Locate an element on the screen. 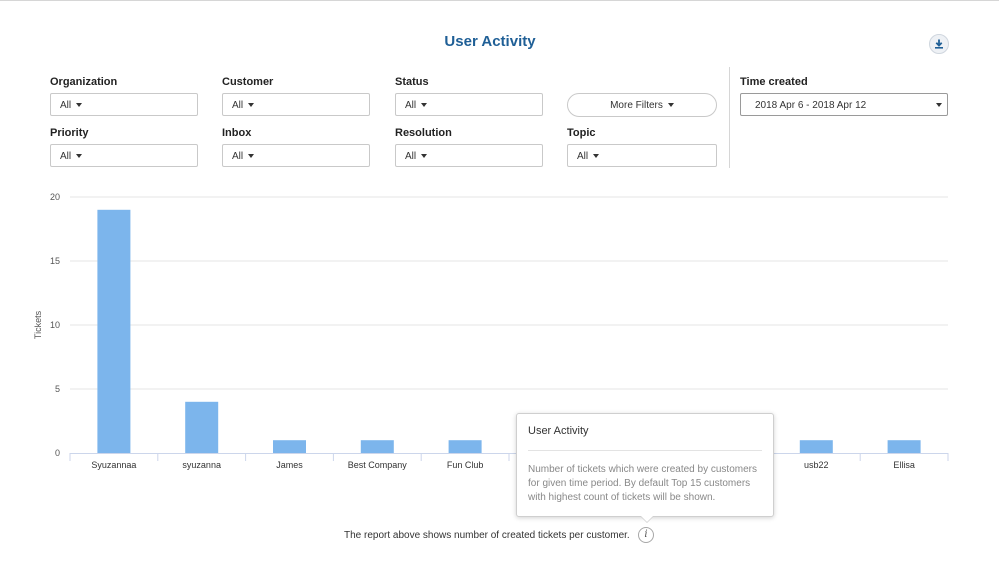 The height and width of the screenshot is (573, 999). more-filters-button: More Filters is located at coordinates (642, 105).